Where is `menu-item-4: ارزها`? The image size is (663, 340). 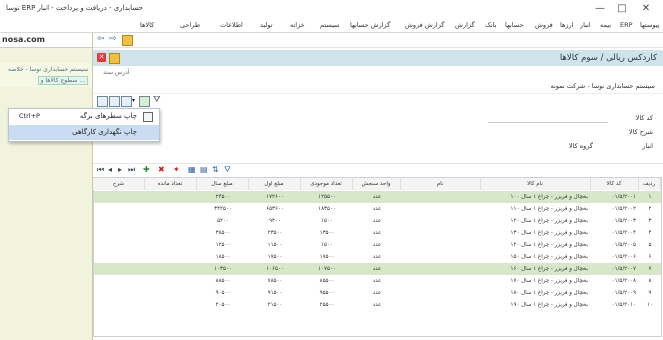
menu-item-4: ارزها is located at coordinates (567, 25).